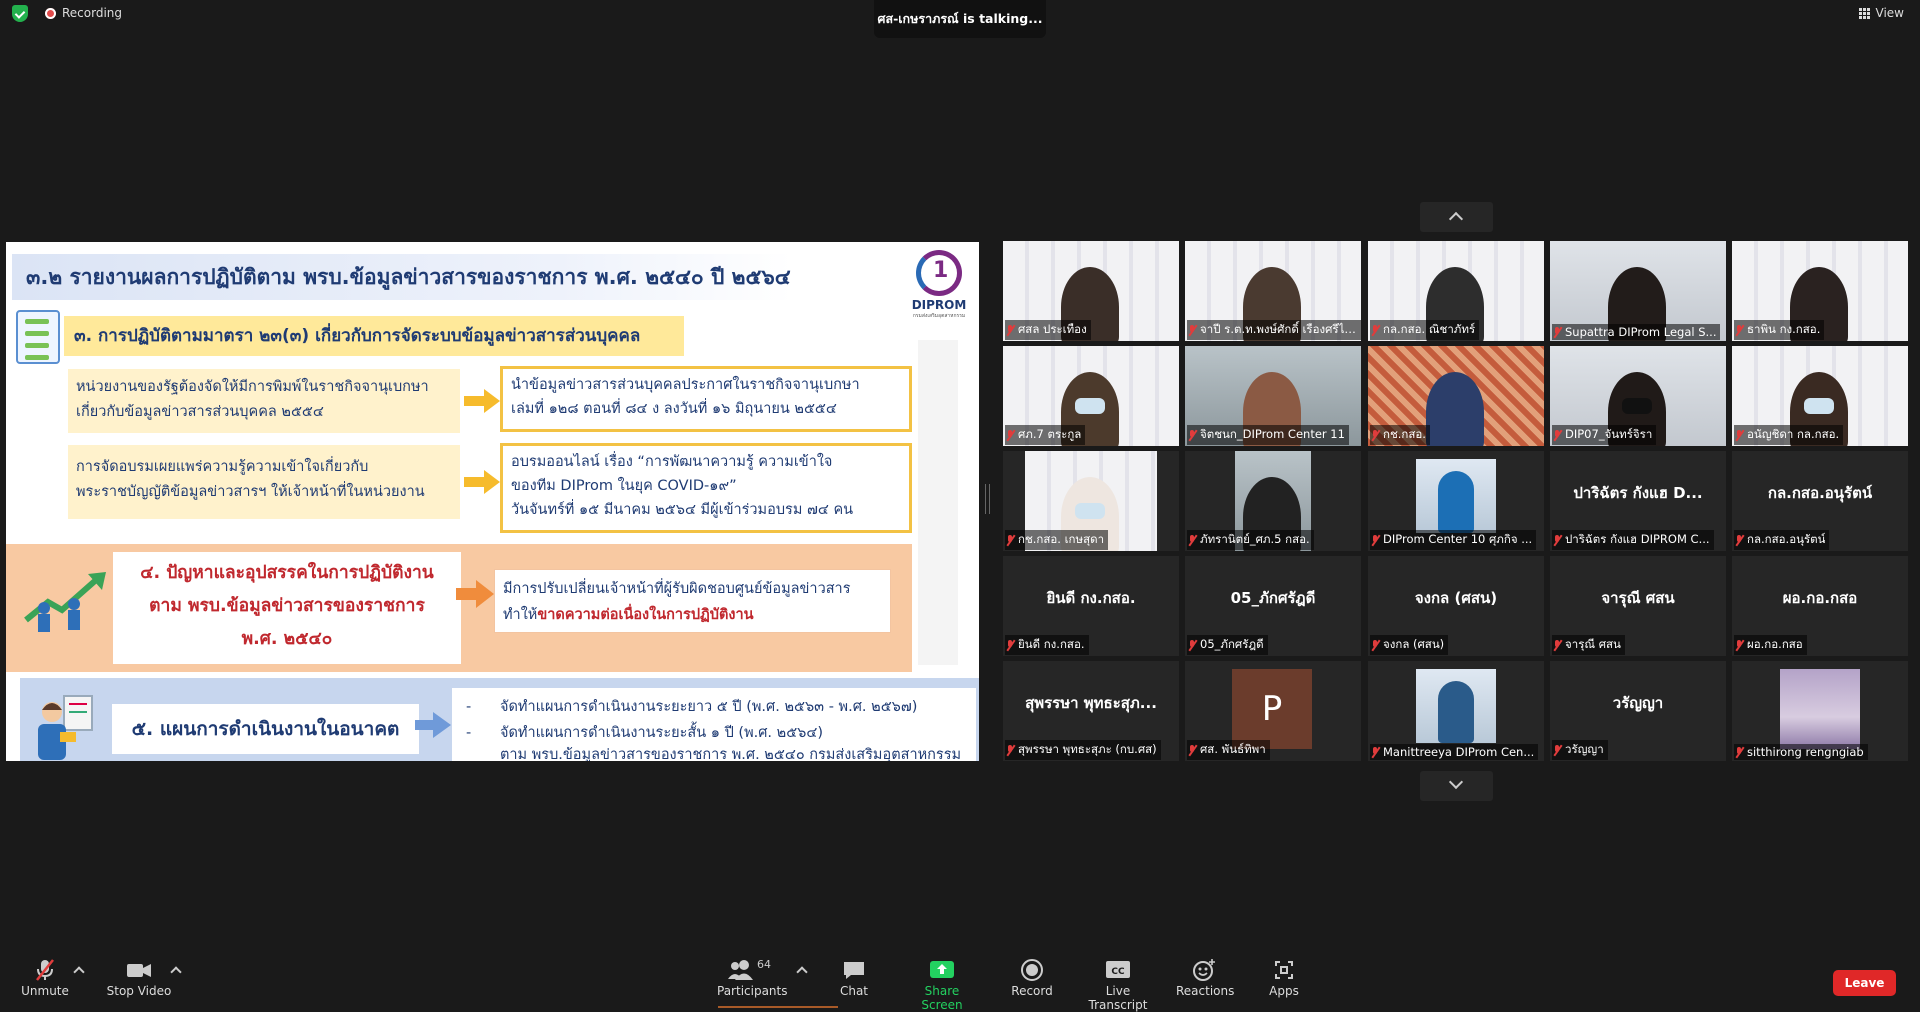 Image resolution: width=1920 pixels, height=1012 pixels. I want to click on recording-indicator: Recording, so click(83, 13).